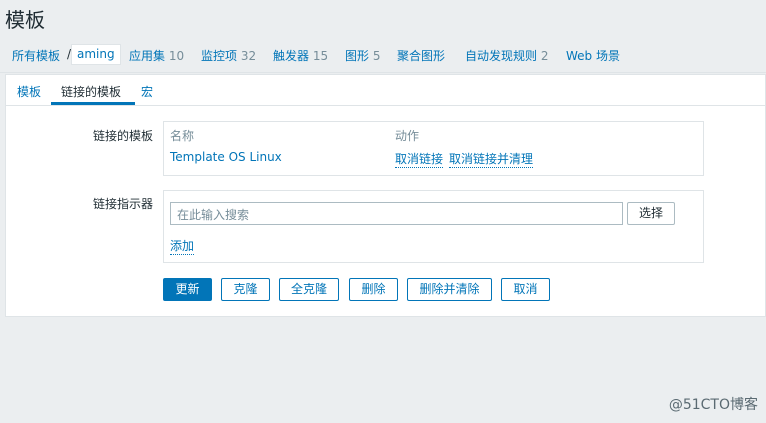 The height and width of the screenshot is (423, 766). Describe the element at coordinates (219, 56) in the screenshot. I see `breadcrumb-items-label: 监控项` at that location.